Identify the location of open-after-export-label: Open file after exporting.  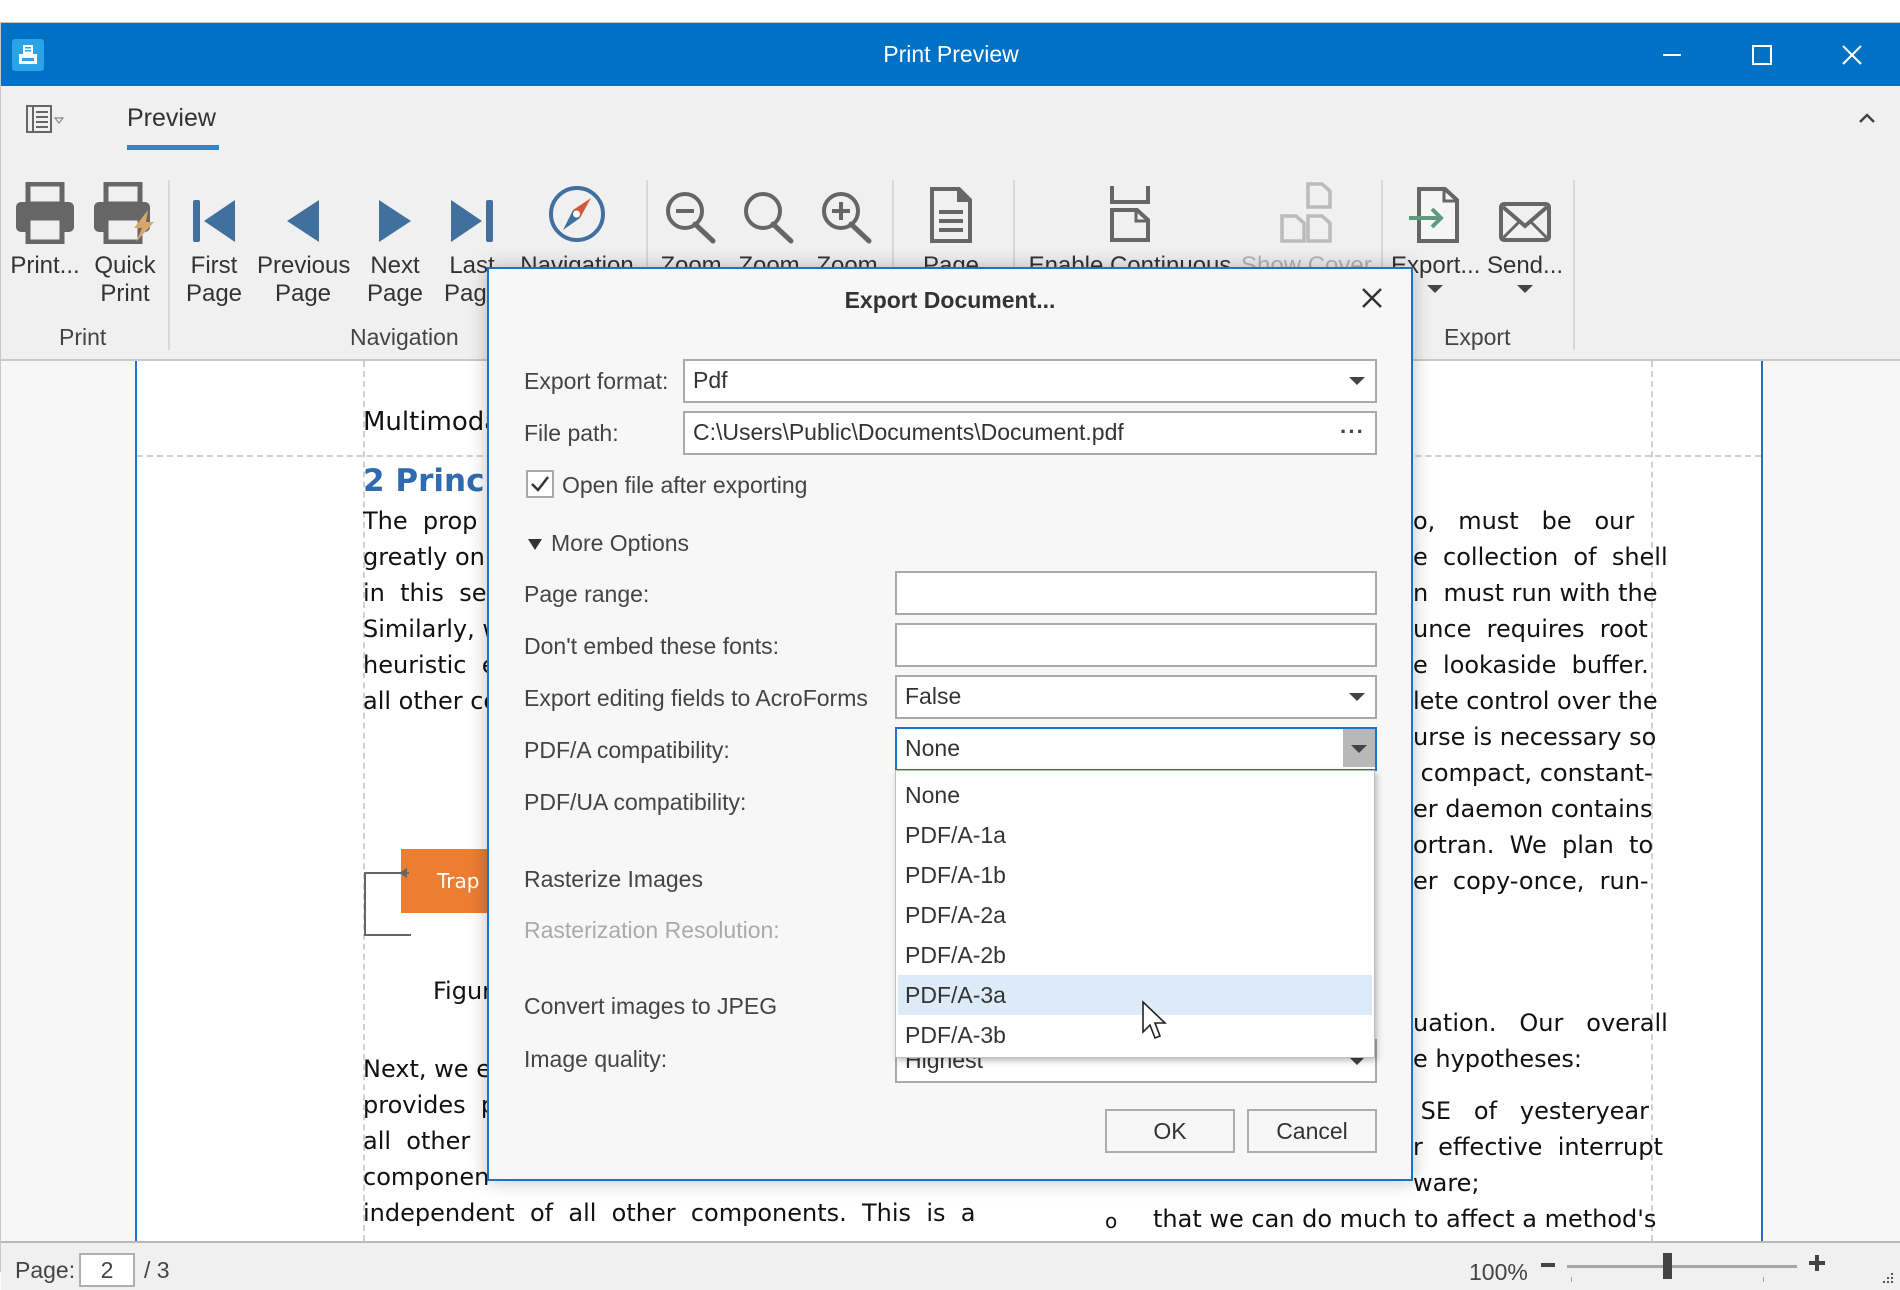
(684, 485).